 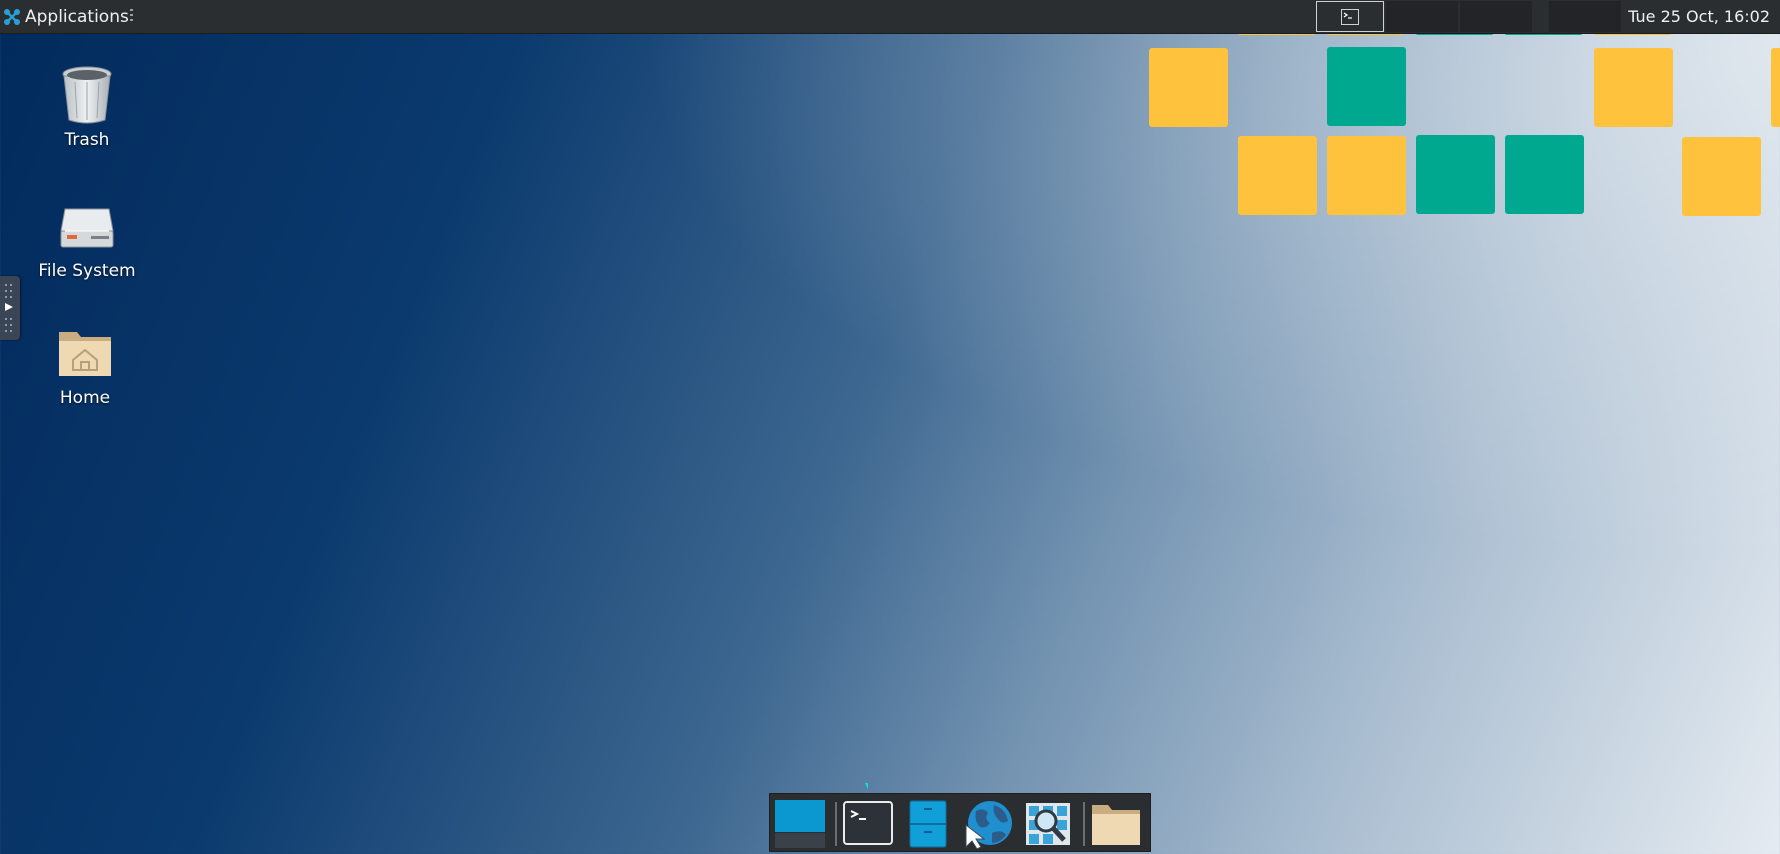 I want to click on taskbar-window-terminal, so click(x=1350, y=16).